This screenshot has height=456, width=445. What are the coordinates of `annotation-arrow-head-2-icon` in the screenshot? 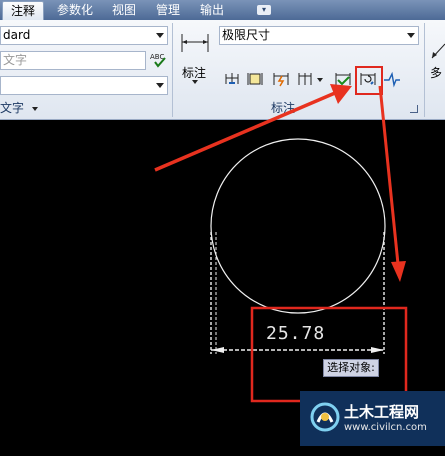 It's located at (398, 271).